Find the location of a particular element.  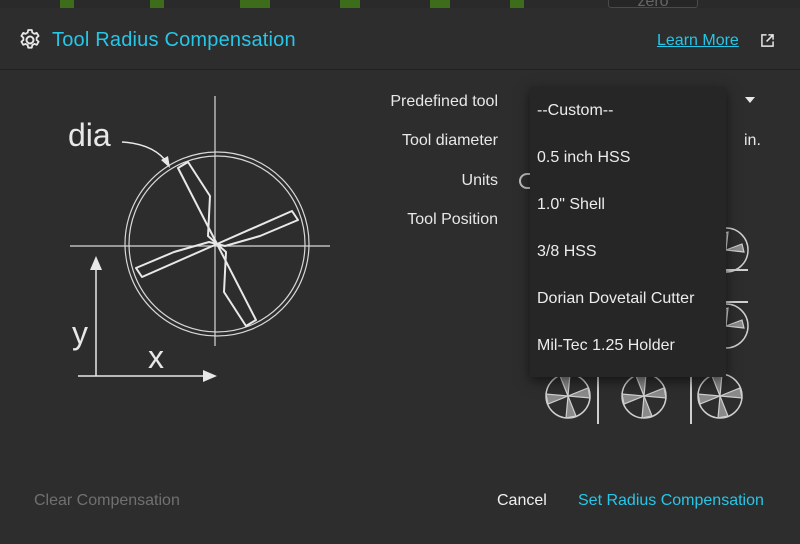

dialog-title: Tool Radius Compensation is located at coordinates (174, 40).